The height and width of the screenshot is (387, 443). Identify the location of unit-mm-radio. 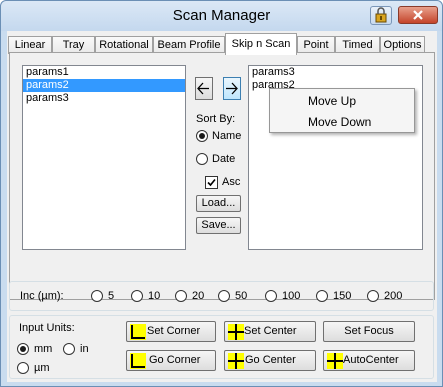
(23, 349).